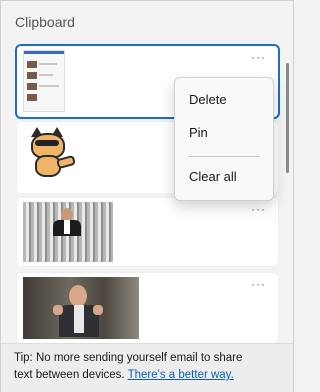  What do you see at coordinates (224, 156) in the screenshot?
I see `menu-separator` at bounding box center [224, 156].